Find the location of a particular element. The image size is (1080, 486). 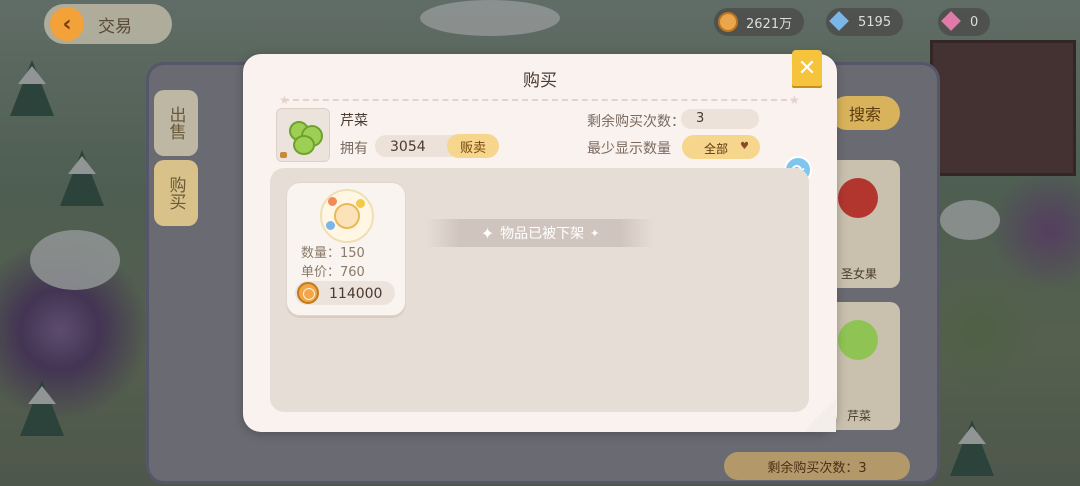

filter-selected-value: 全部 is located at coordinates (716, 149).